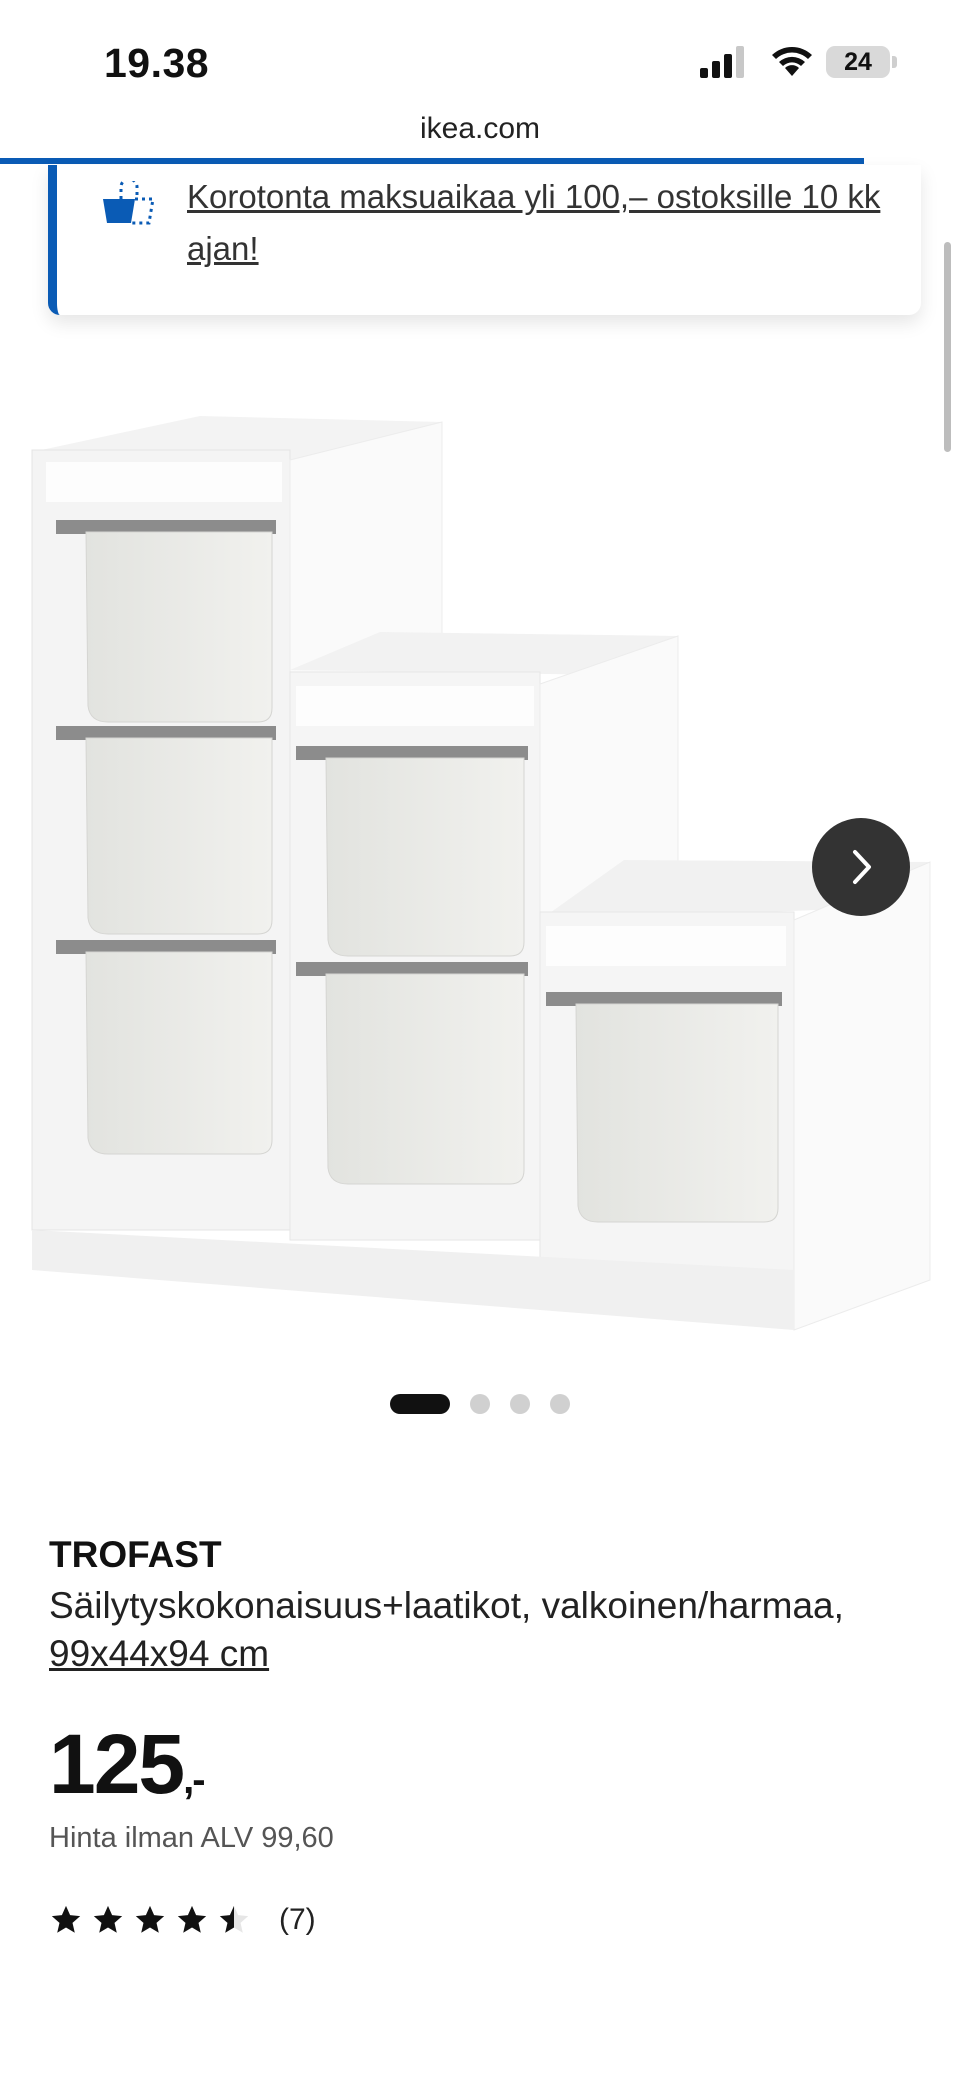  What do you see at coordinates (894, 62) in the screenshot?
I see `battery-cap` at bounding box center [894, 62].